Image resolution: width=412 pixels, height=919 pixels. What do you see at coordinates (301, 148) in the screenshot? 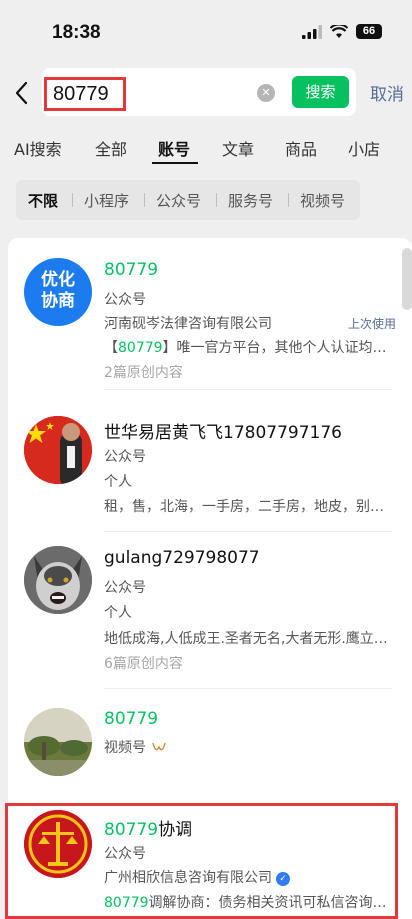
I see `tab-products: 商品` at bounding box center [301, 148].